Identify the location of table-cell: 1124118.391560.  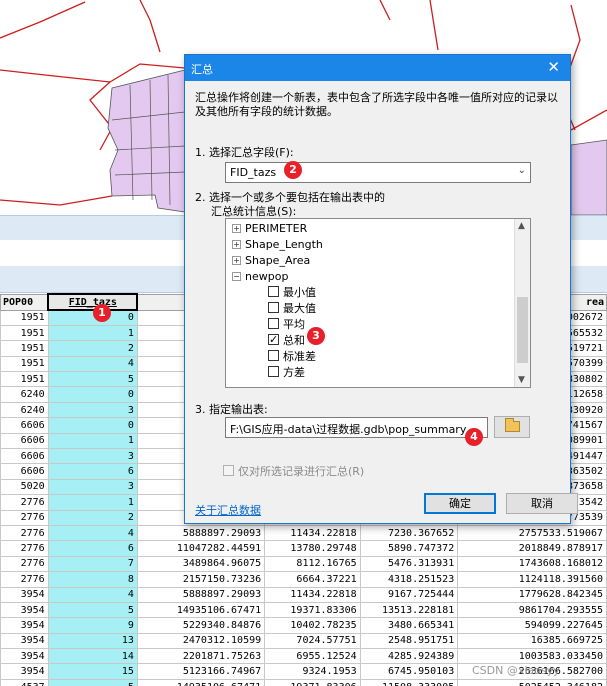
(532, 579).